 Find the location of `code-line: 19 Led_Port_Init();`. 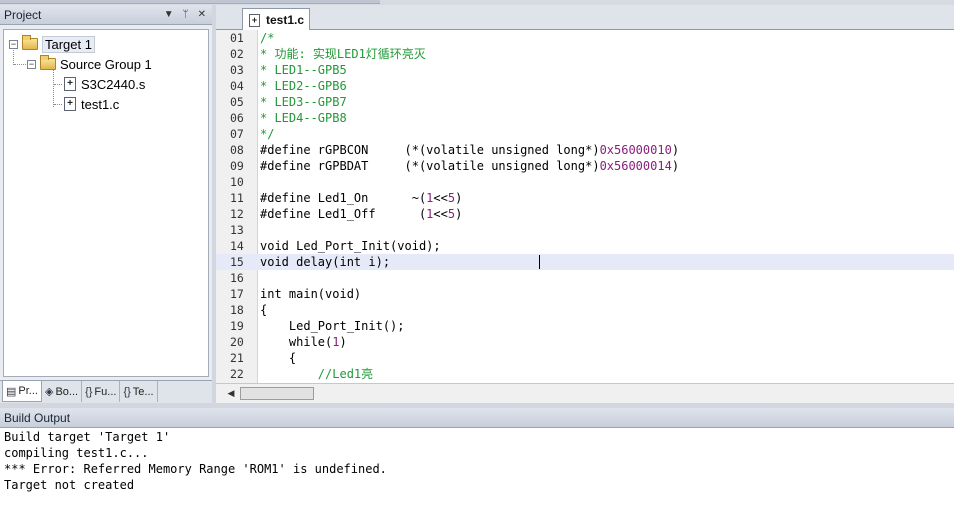

code-line: 19 Led_Port_Init(); is located at coordinates (585, 326).